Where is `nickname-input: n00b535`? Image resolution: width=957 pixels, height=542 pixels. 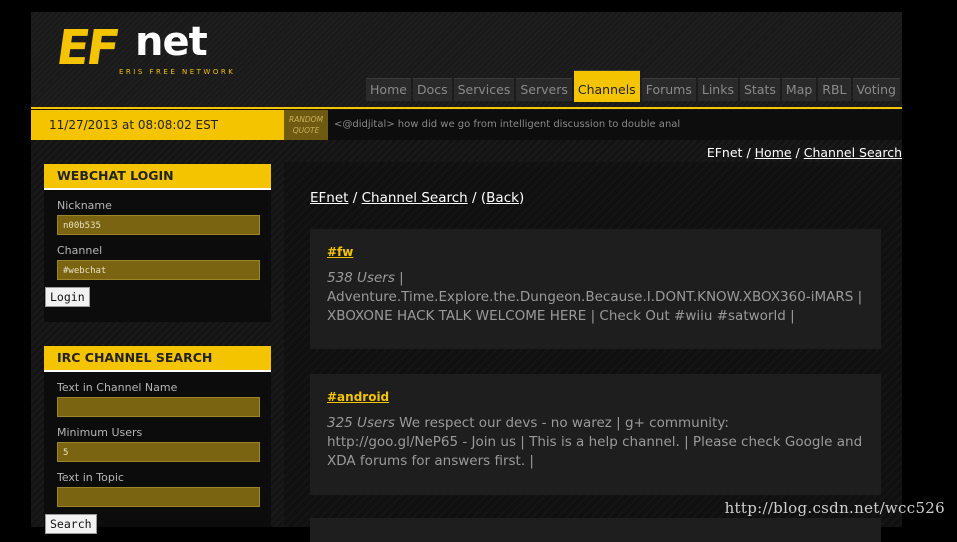 nickname-input: n00b535 is located at coordinates (158, 225).